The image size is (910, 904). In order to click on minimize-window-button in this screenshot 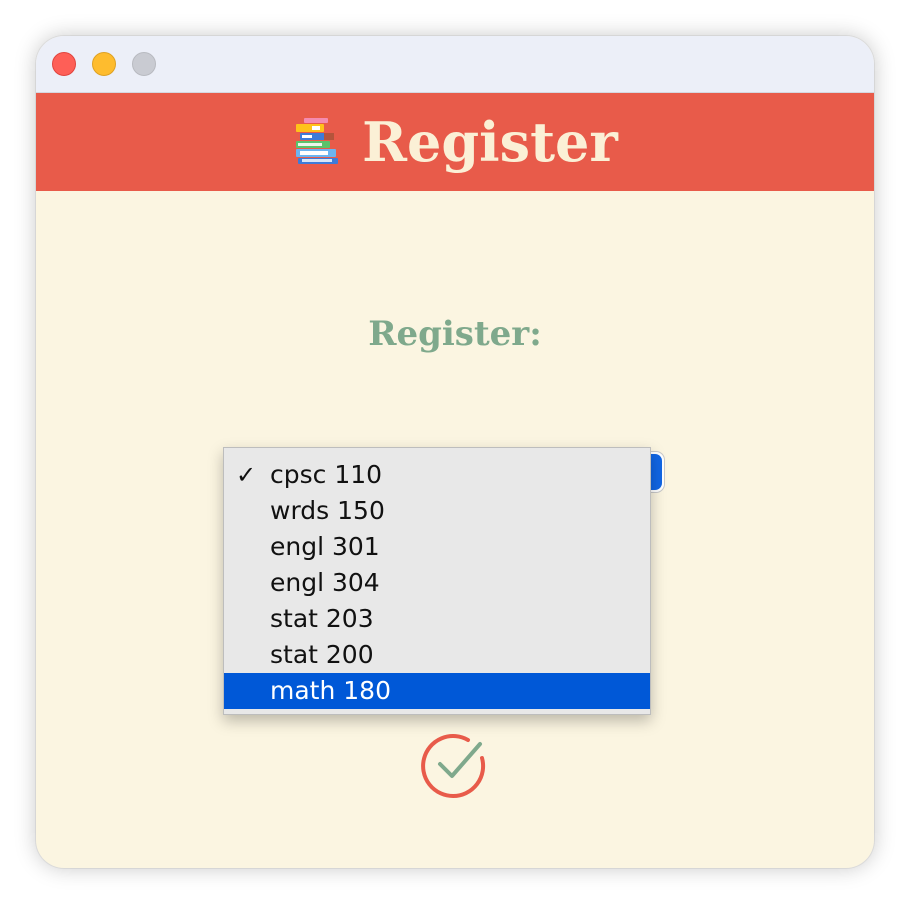, I will do `click(104, 64)`.